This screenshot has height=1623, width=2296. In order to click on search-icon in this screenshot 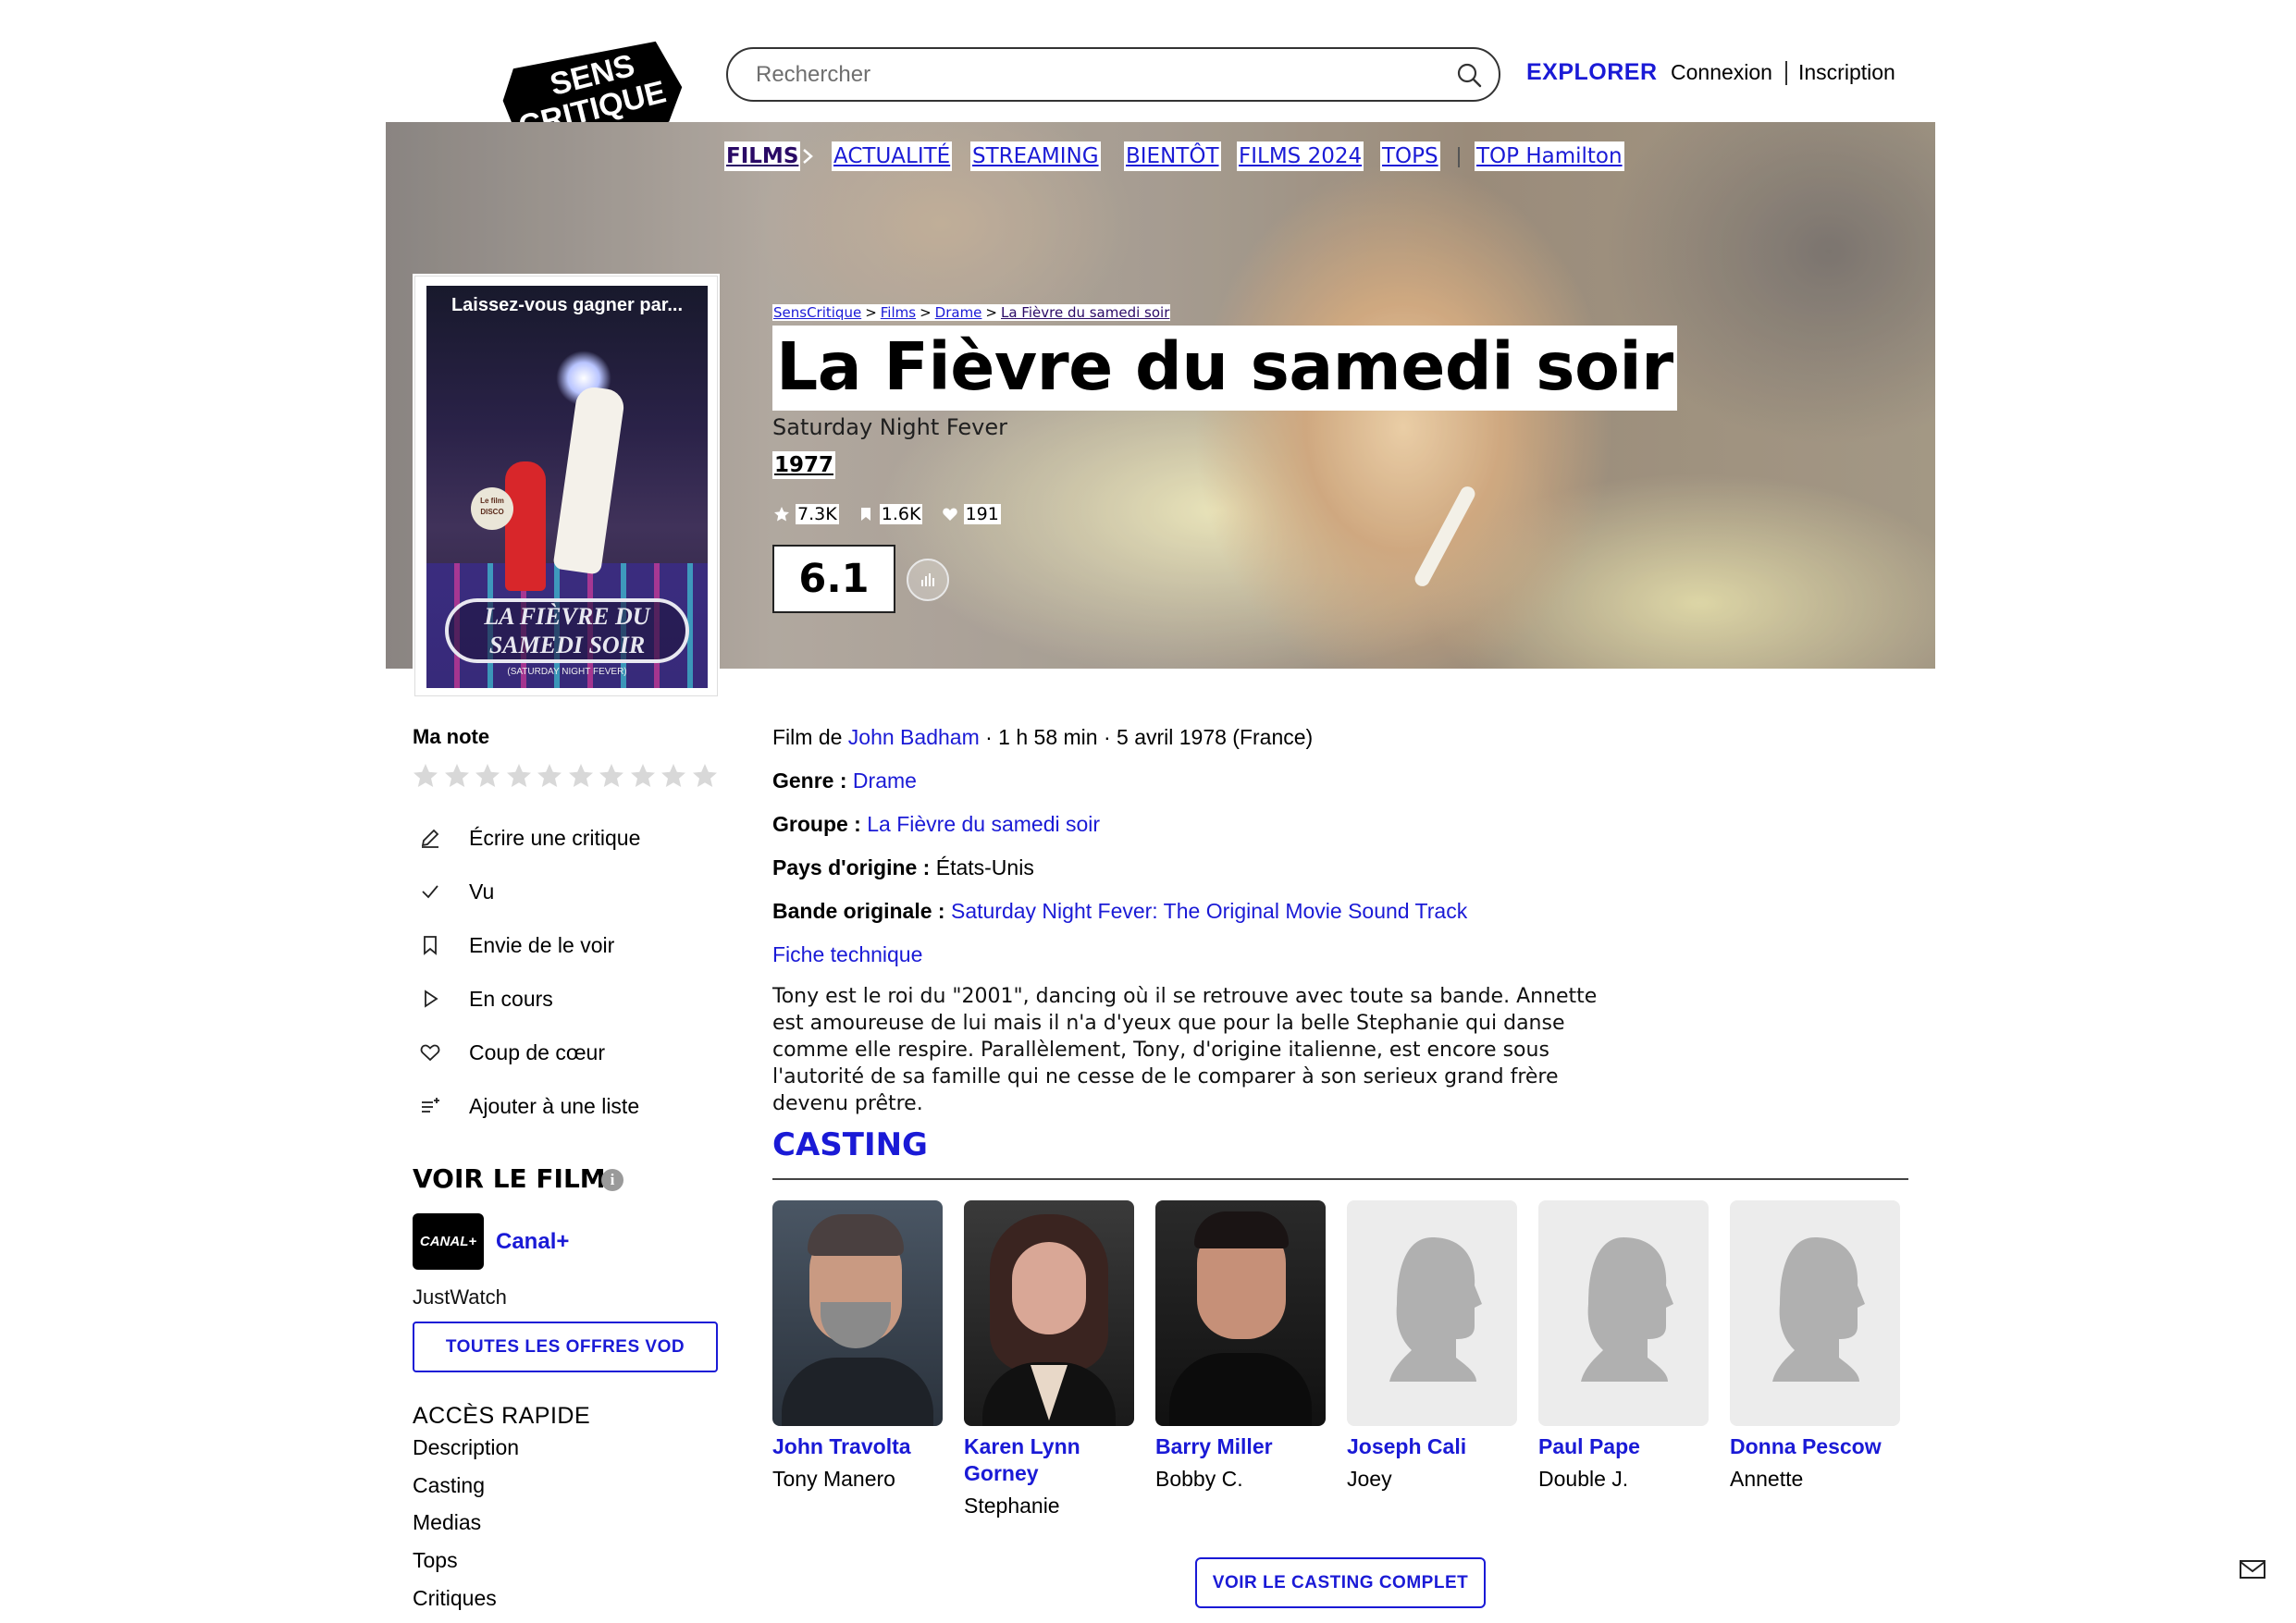, I will do `click(1469, 75)`.